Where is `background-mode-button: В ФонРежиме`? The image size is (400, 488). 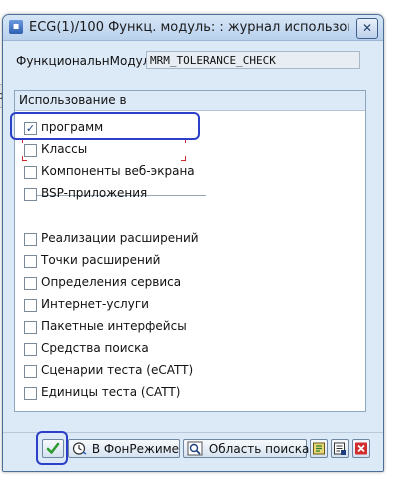
background-mode-button: В ФонРежиме is located at coordinates (124, 448).